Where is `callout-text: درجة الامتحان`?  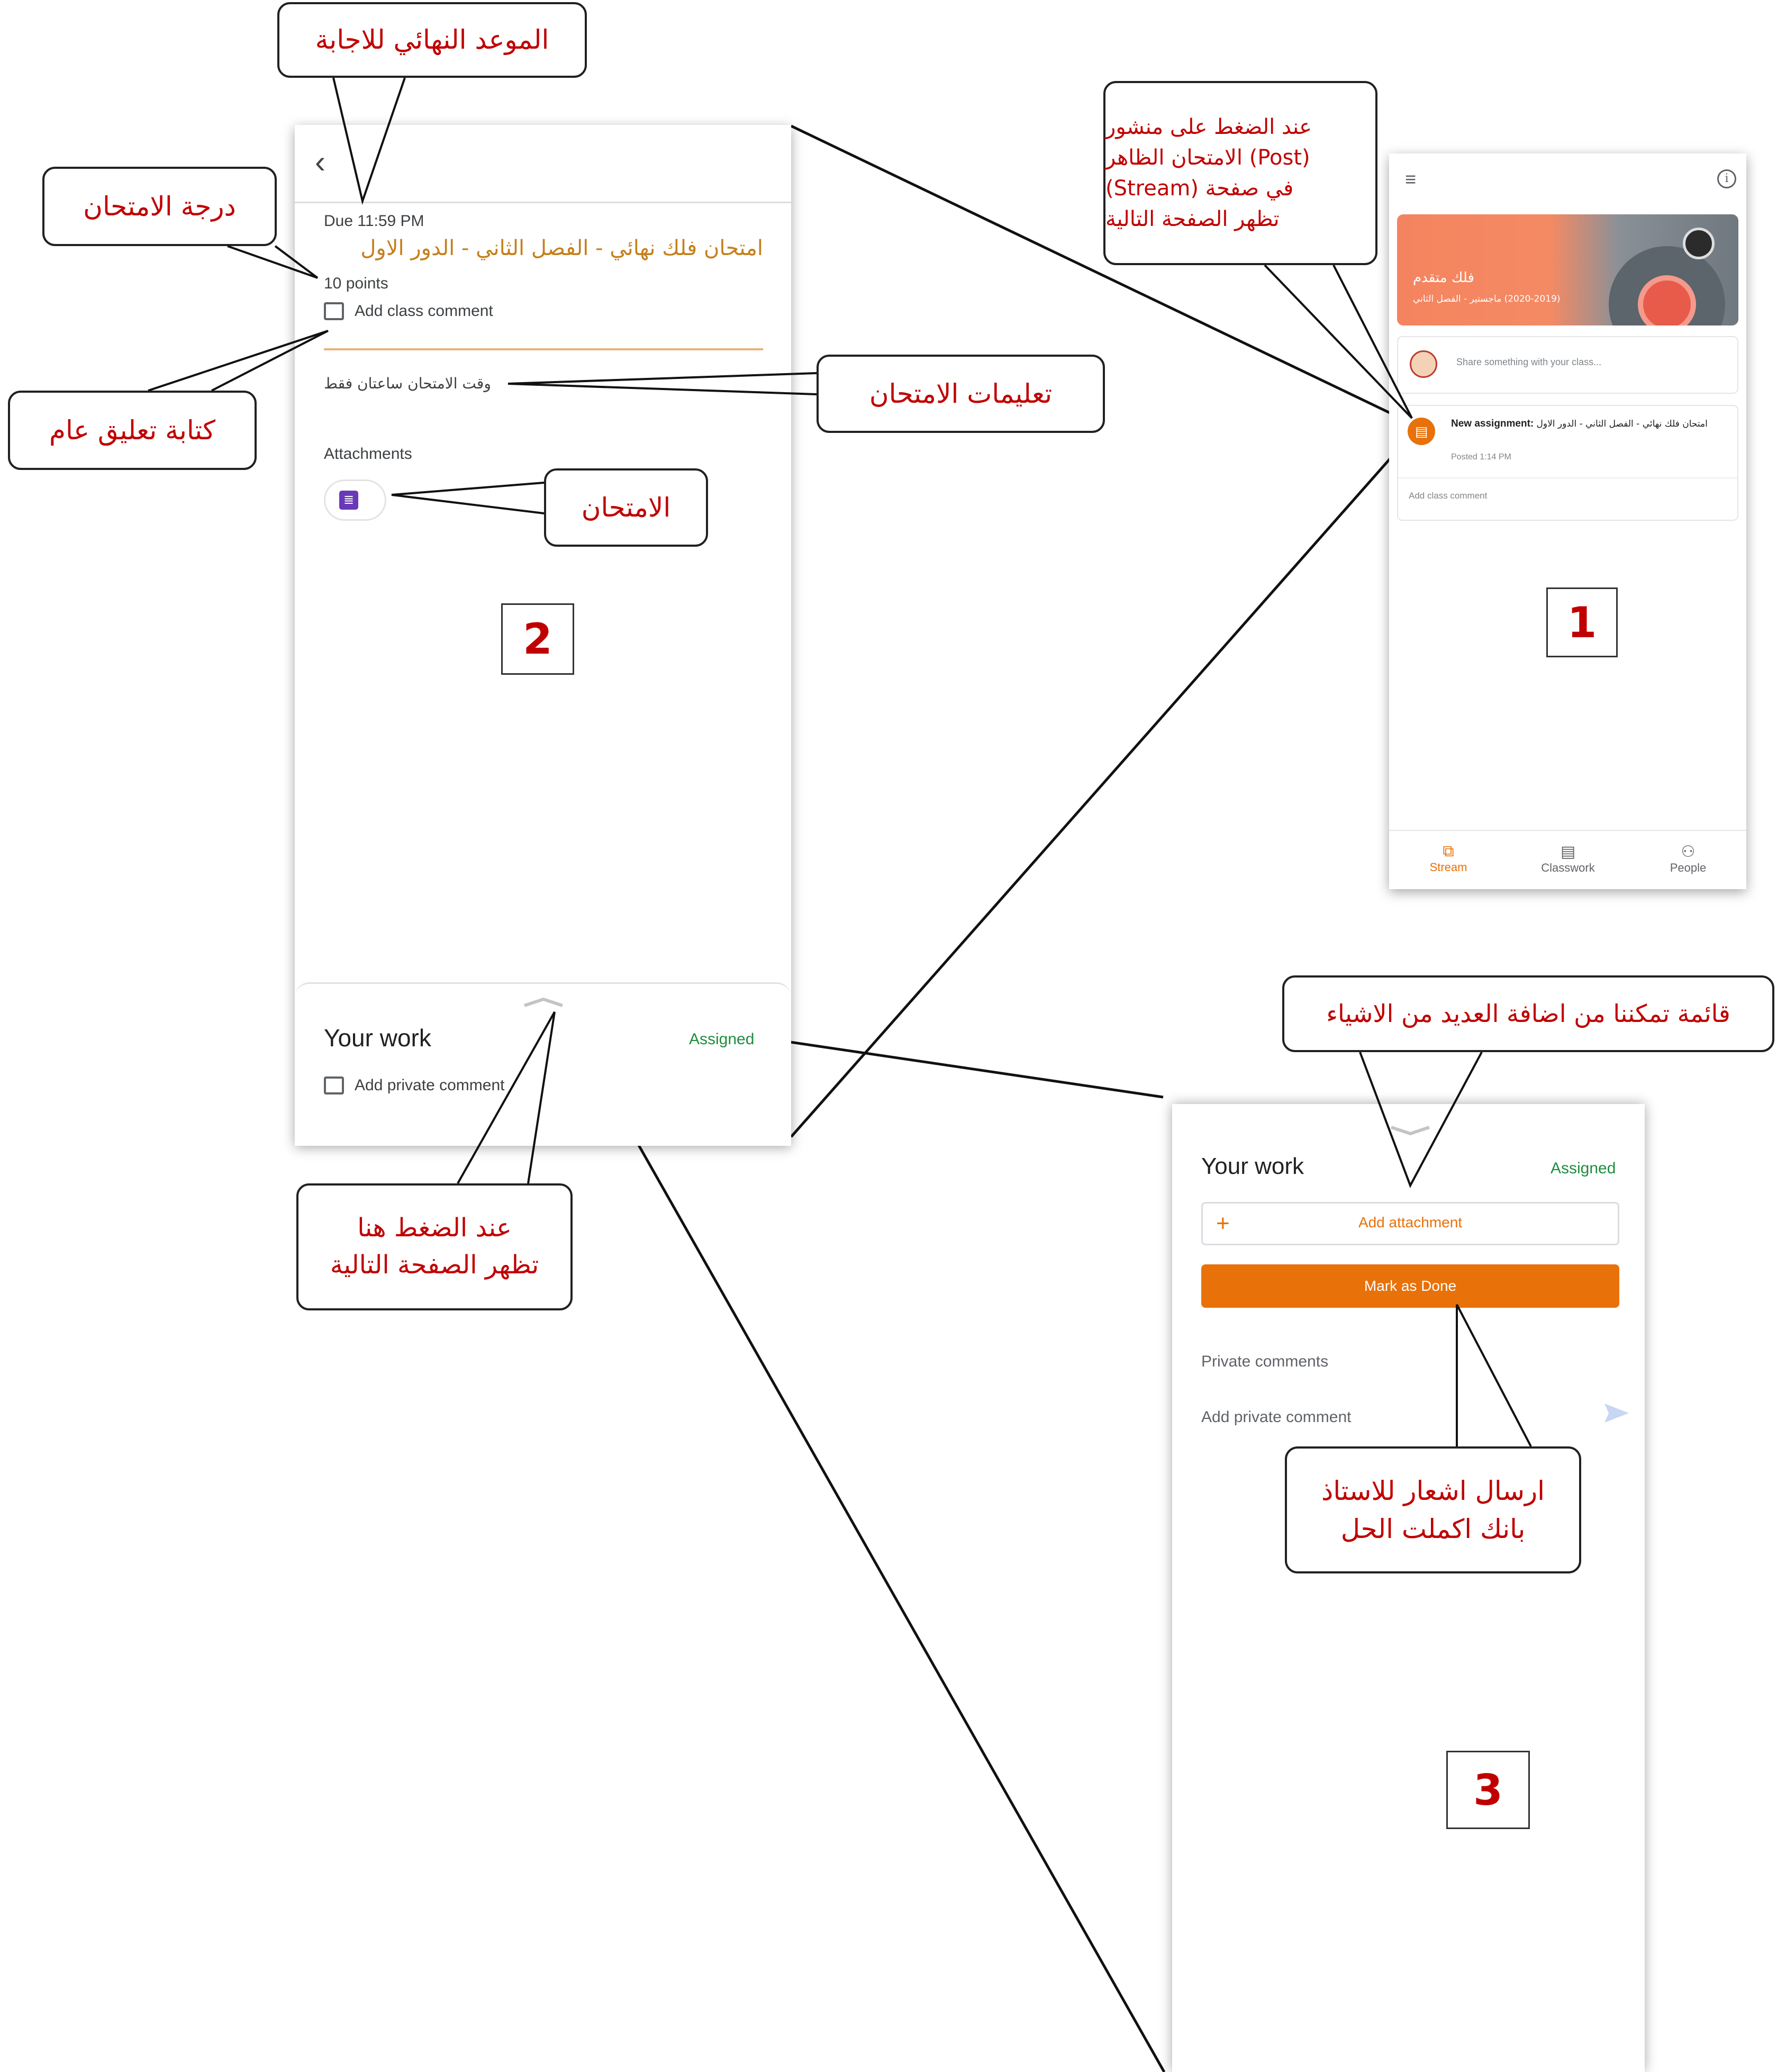
callout-text: درجة الامتحان is located at coordinates (159, 207).